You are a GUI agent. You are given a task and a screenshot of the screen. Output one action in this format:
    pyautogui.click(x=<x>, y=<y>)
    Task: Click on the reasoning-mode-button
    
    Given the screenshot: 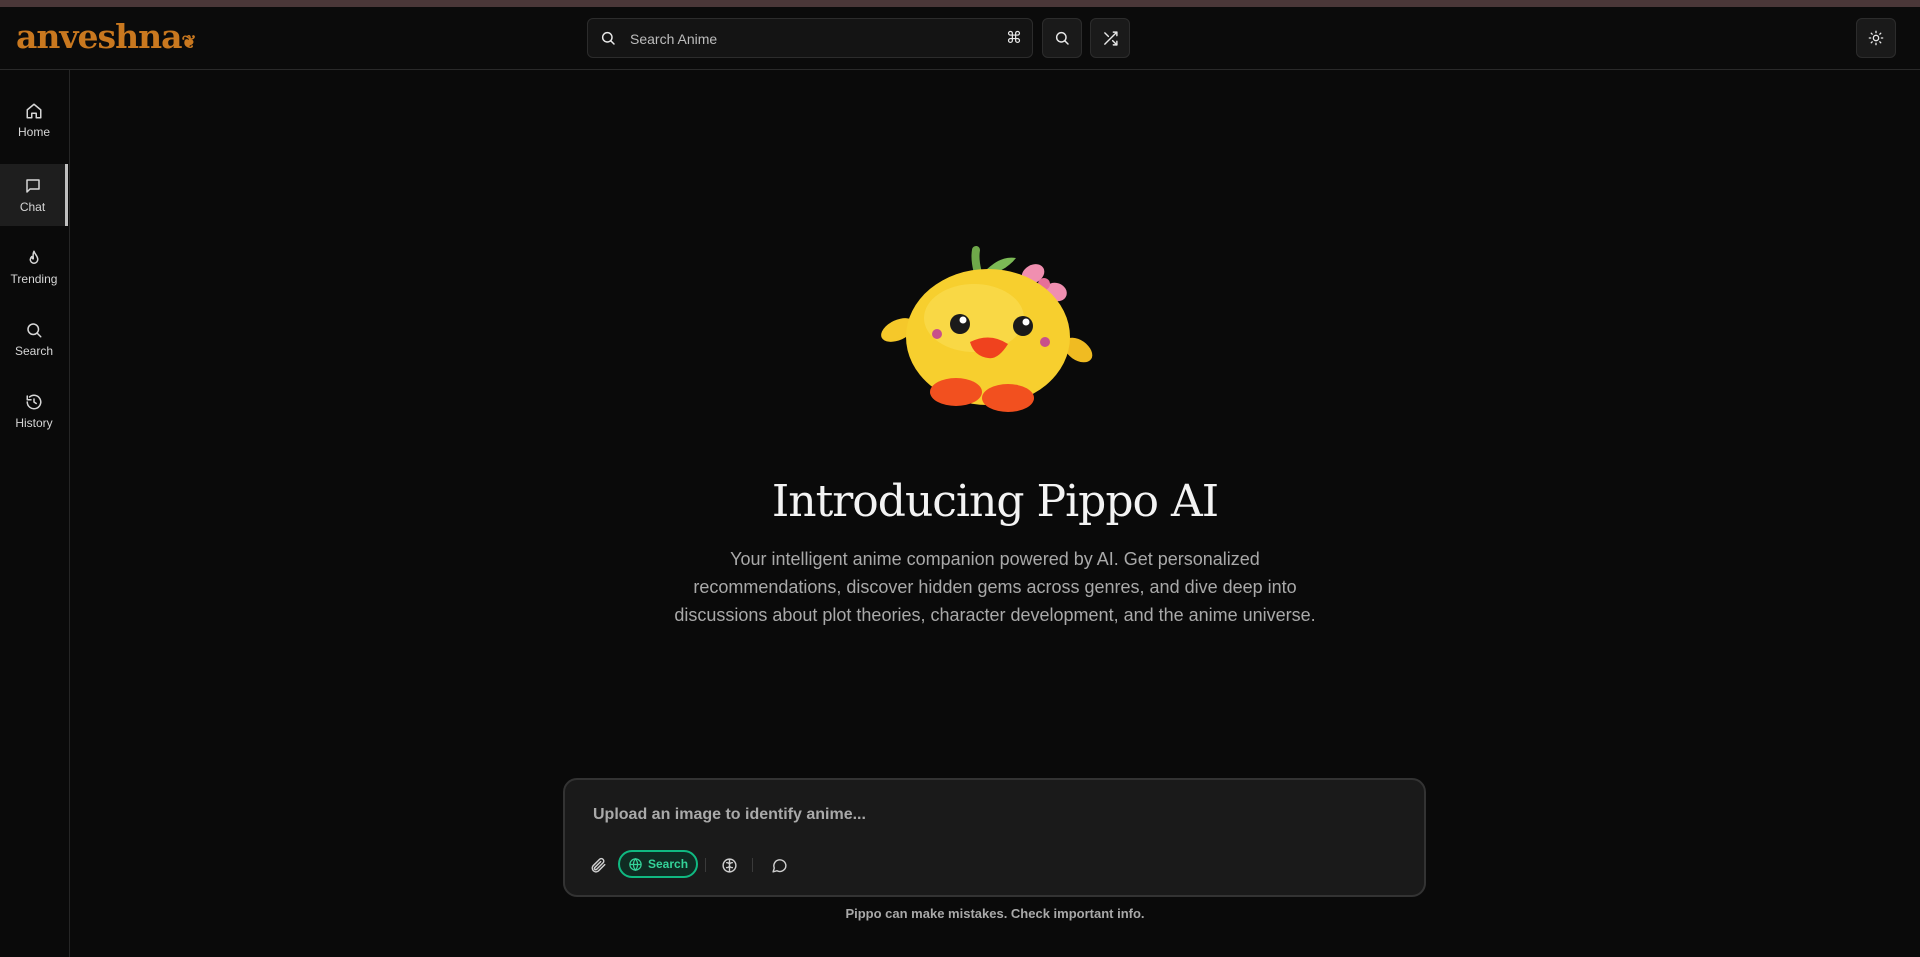 What is the action you would take?
    pyautogui.click(x=729, y=865)
    